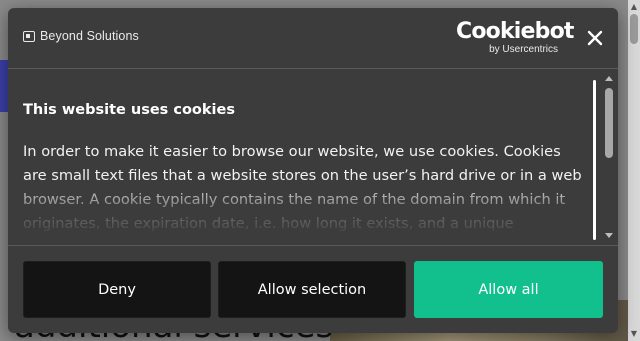 The image size is (640, 341). Describe the element at coordinates (129, 110) in the screenshot. I see `dialog-title: This website uses cookies` at that location.